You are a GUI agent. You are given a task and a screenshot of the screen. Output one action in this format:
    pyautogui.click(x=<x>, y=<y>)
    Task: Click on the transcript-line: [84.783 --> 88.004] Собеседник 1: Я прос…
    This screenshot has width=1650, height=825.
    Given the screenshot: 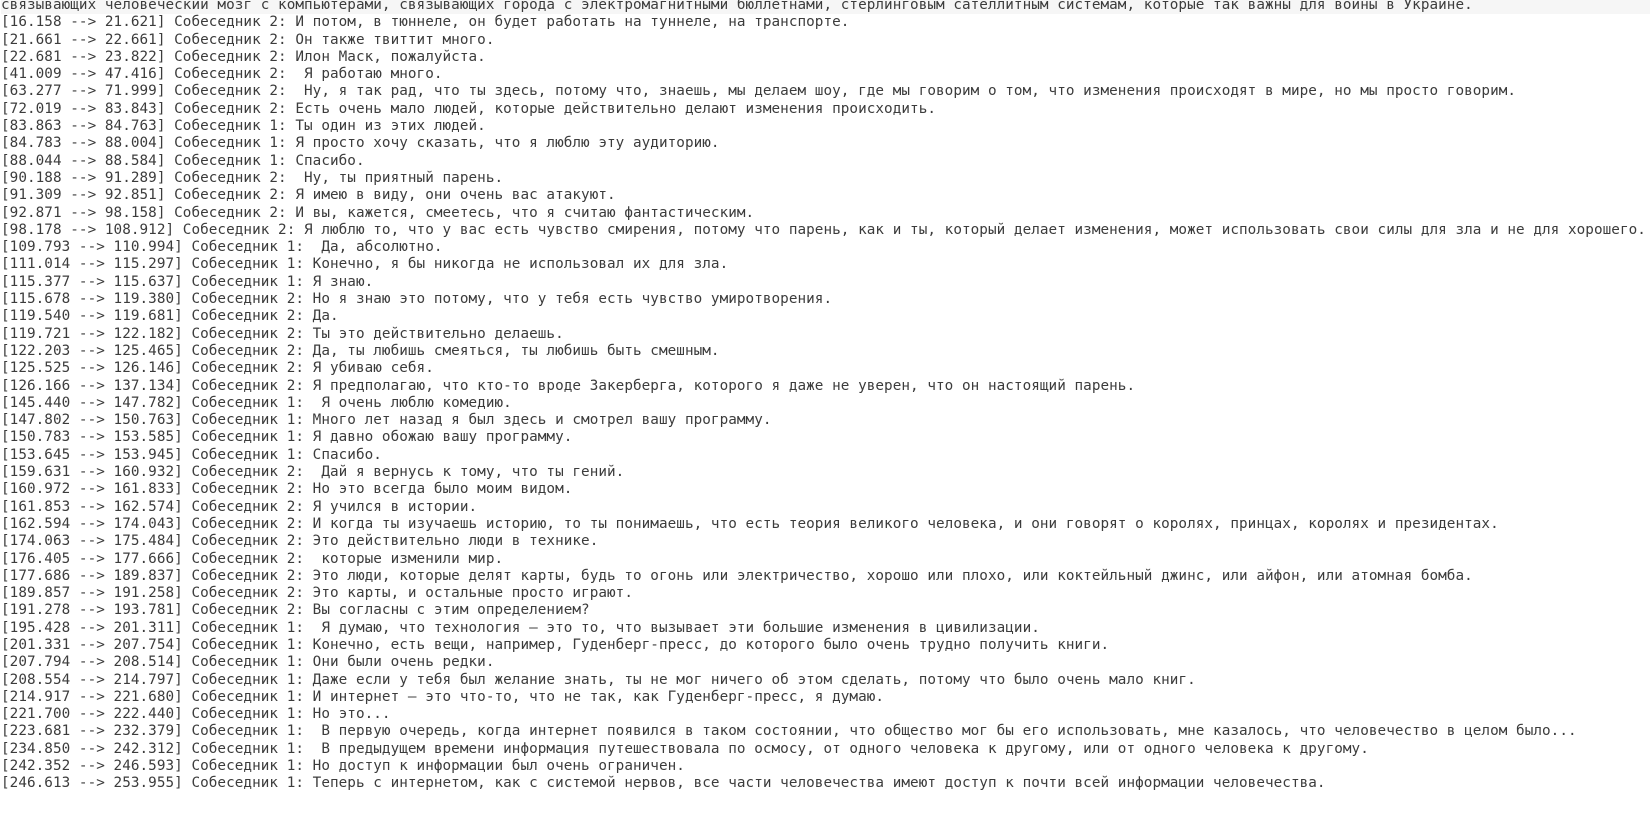 What is the action you would take?
    pyautogui.click(x=360, y=143)
    